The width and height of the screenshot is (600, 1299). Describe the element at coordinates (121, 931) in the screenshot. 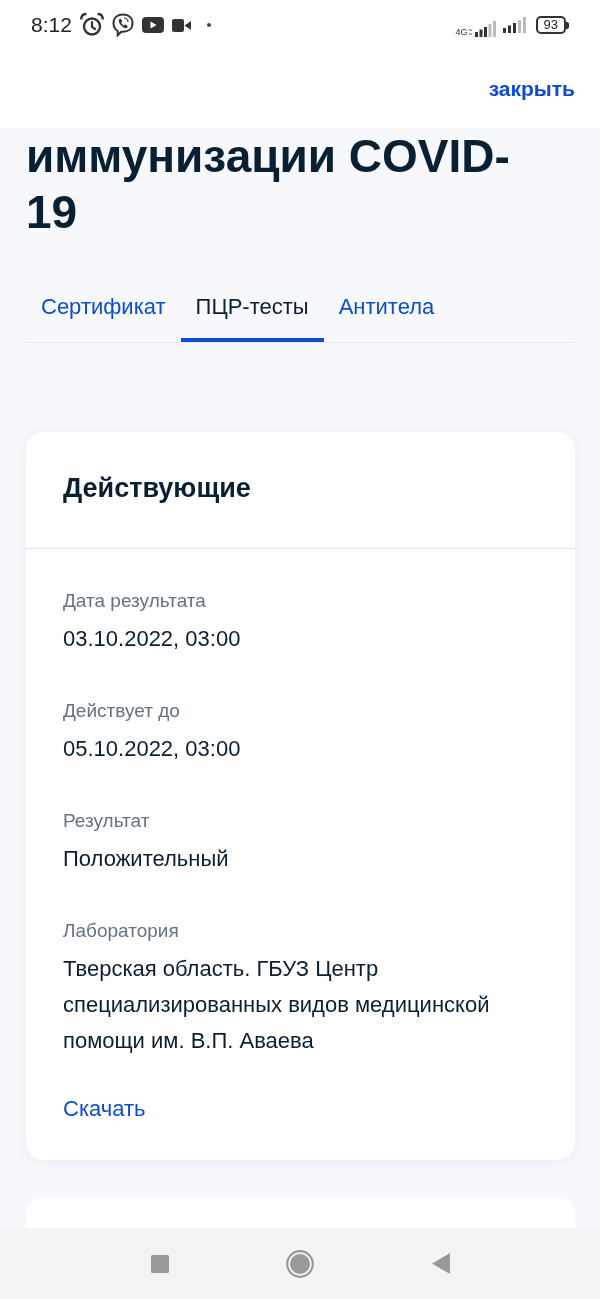

I see `field-label: Лаборатория` at that location.